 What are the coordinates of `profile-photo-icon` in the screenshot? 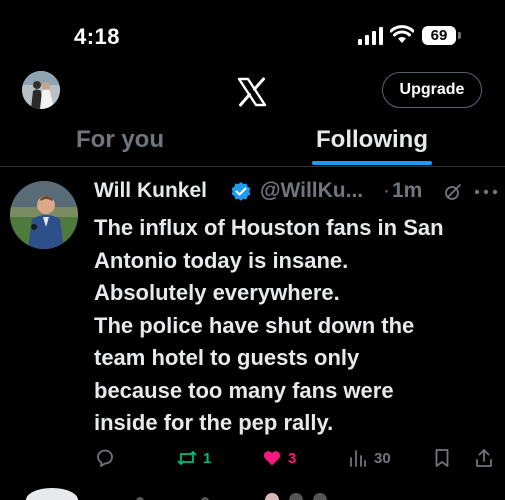 It's located at (41, 90).